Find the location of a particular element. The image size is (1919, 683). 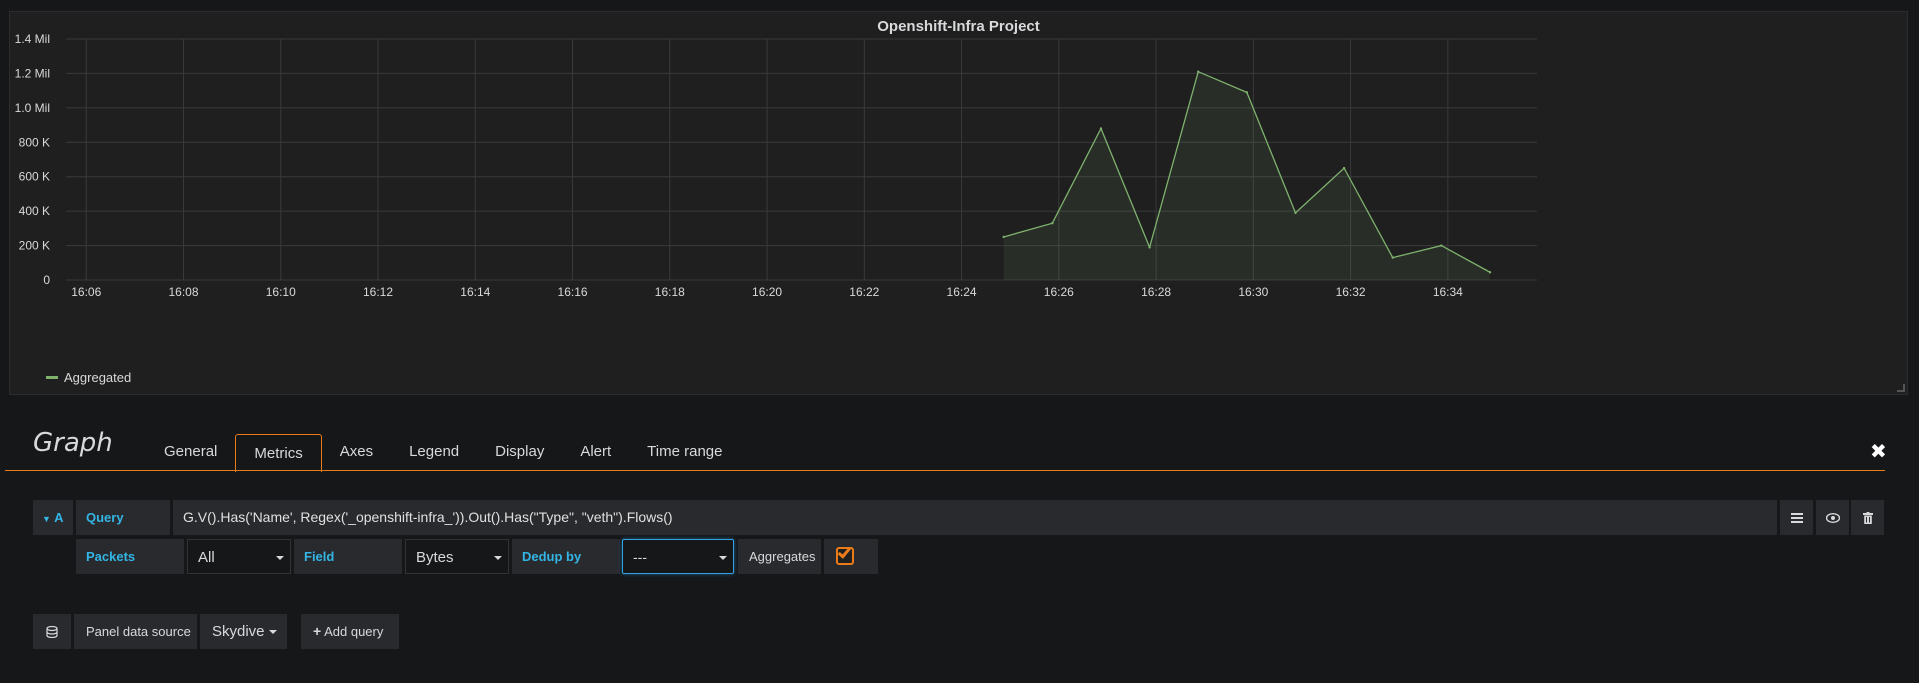

y-tick-label: 1.2 Mil is located at coordinates (32, 73).